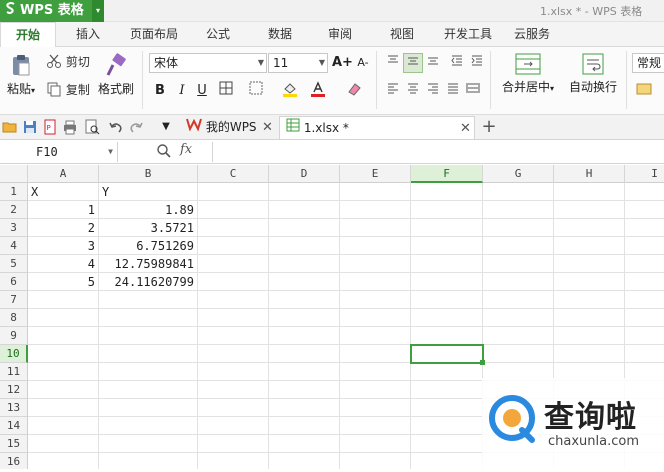 The width and height of the screenshot is (664, 472). I want to click on cell-f9, so click(447, 336).